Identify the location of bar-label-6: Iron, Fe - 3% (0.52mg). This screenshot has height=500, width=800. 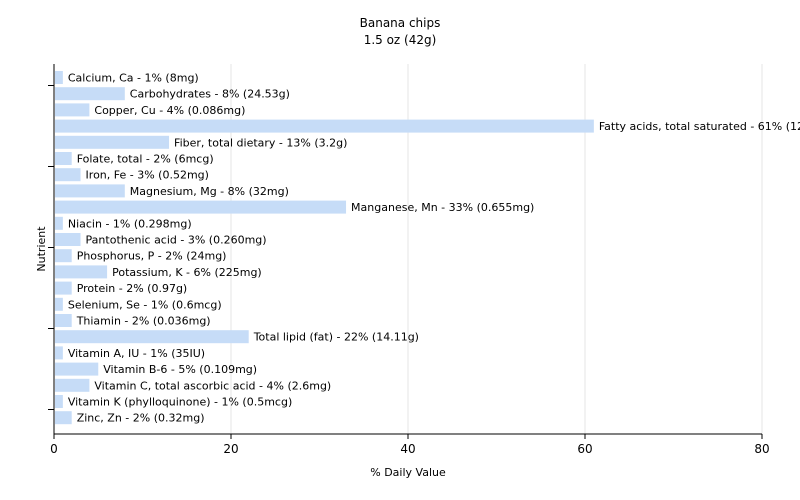
(147, 175).